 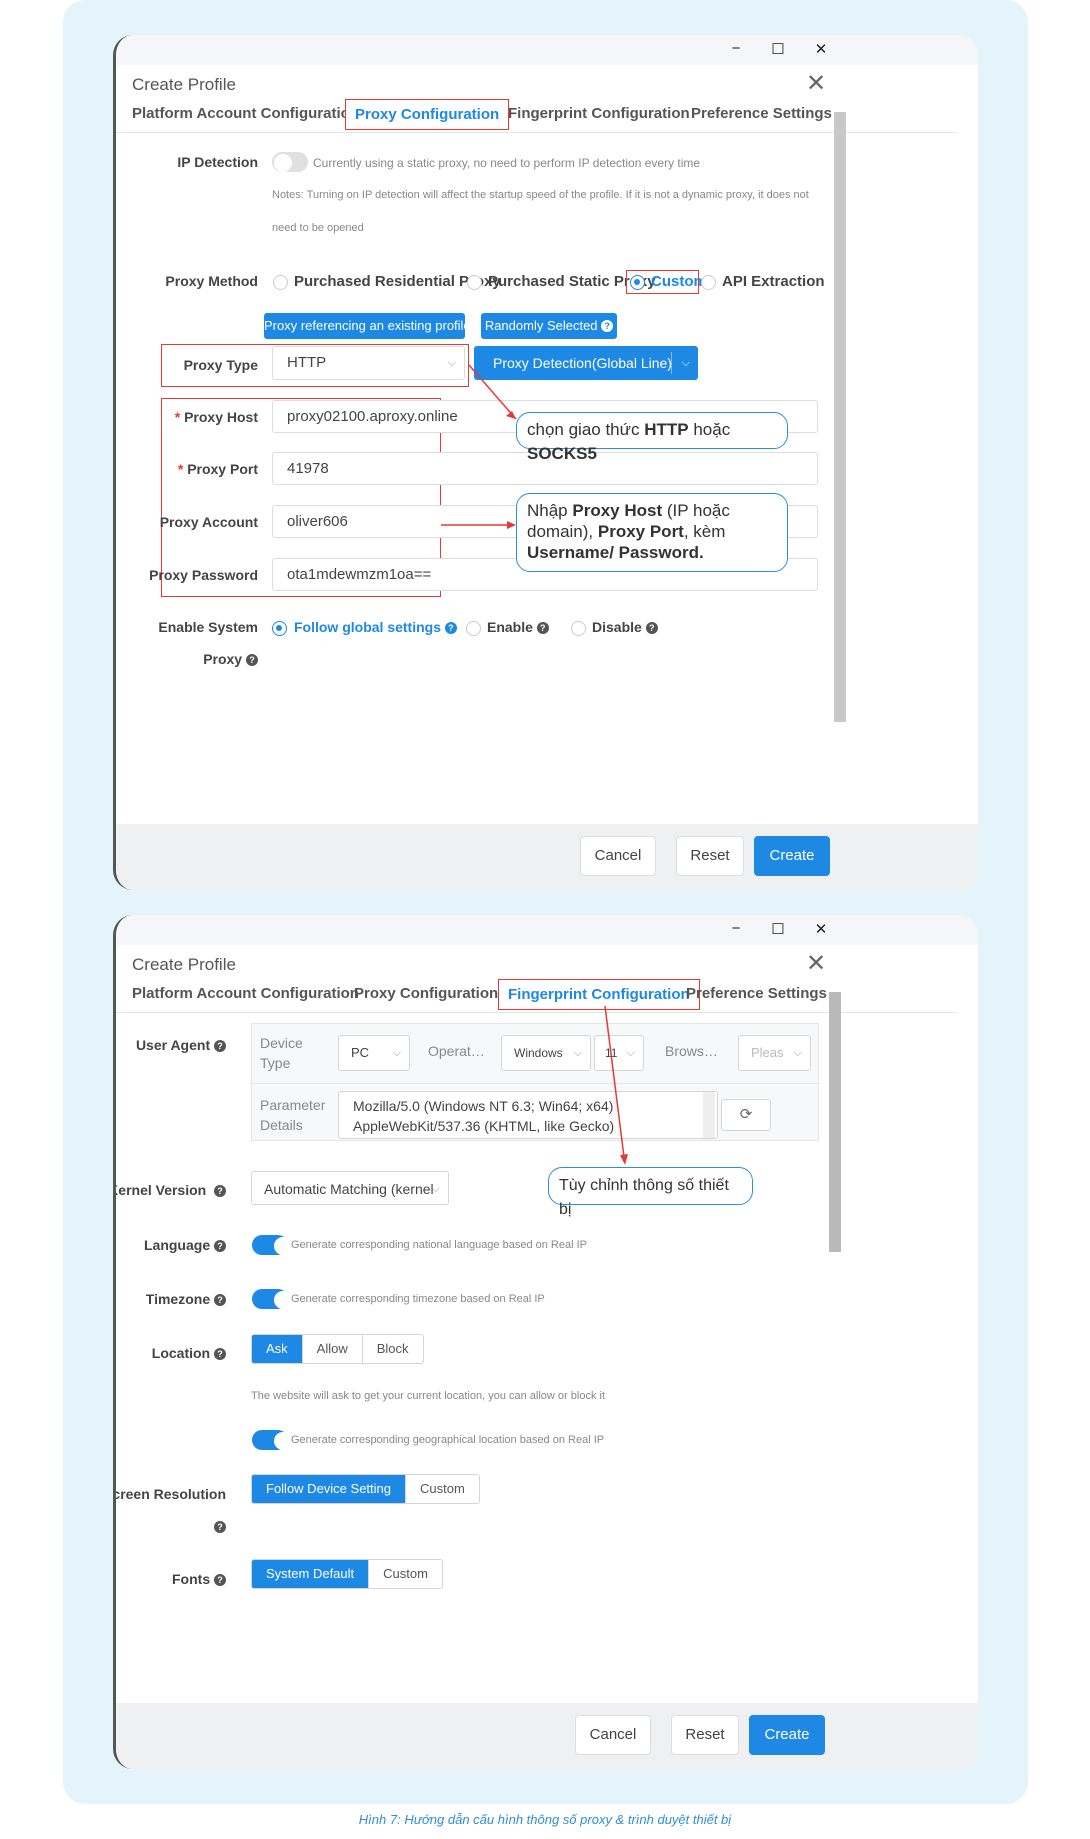 I want to click on fonts-segmented: System Default Custom, so click(x=347, y=1574).